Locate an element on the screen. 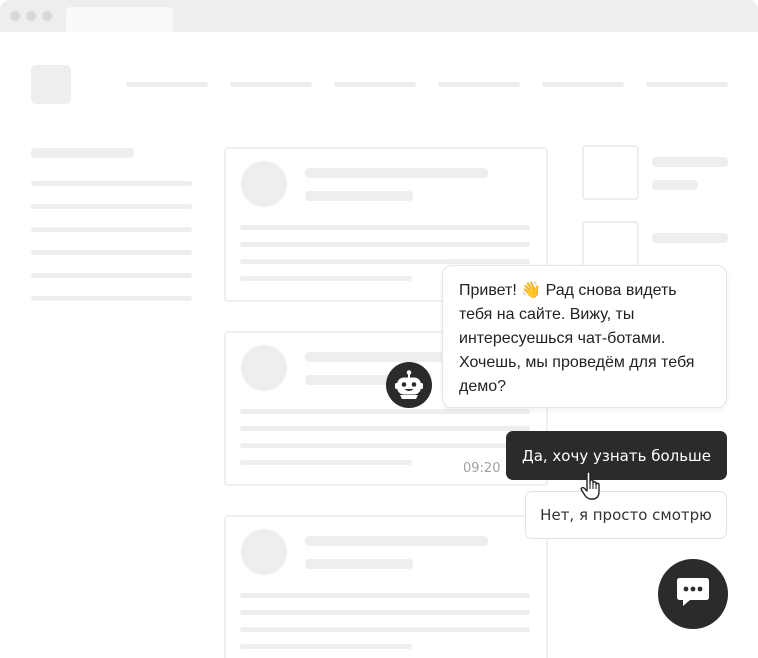  logo-placeholder is located at coordinates (51, 84).